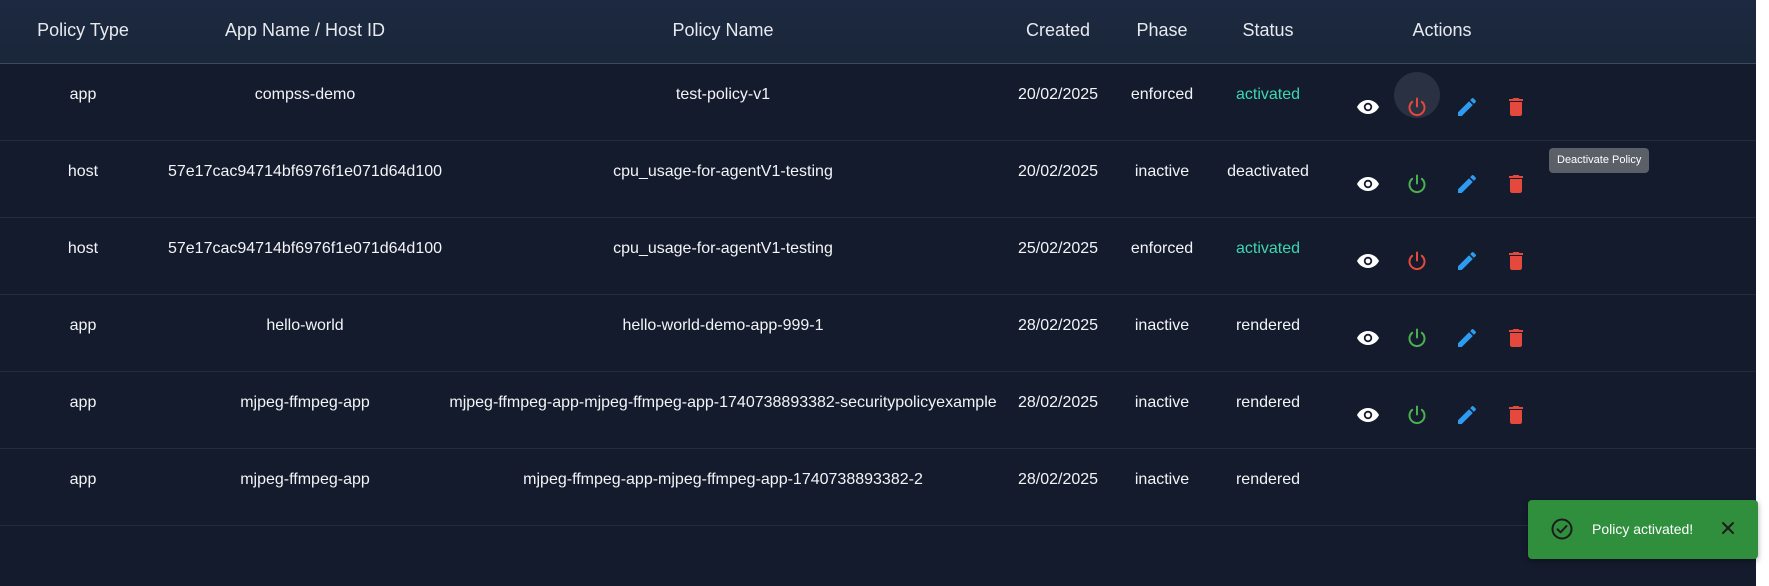  I want to click on check-circle-icon, so click(1562, 531).